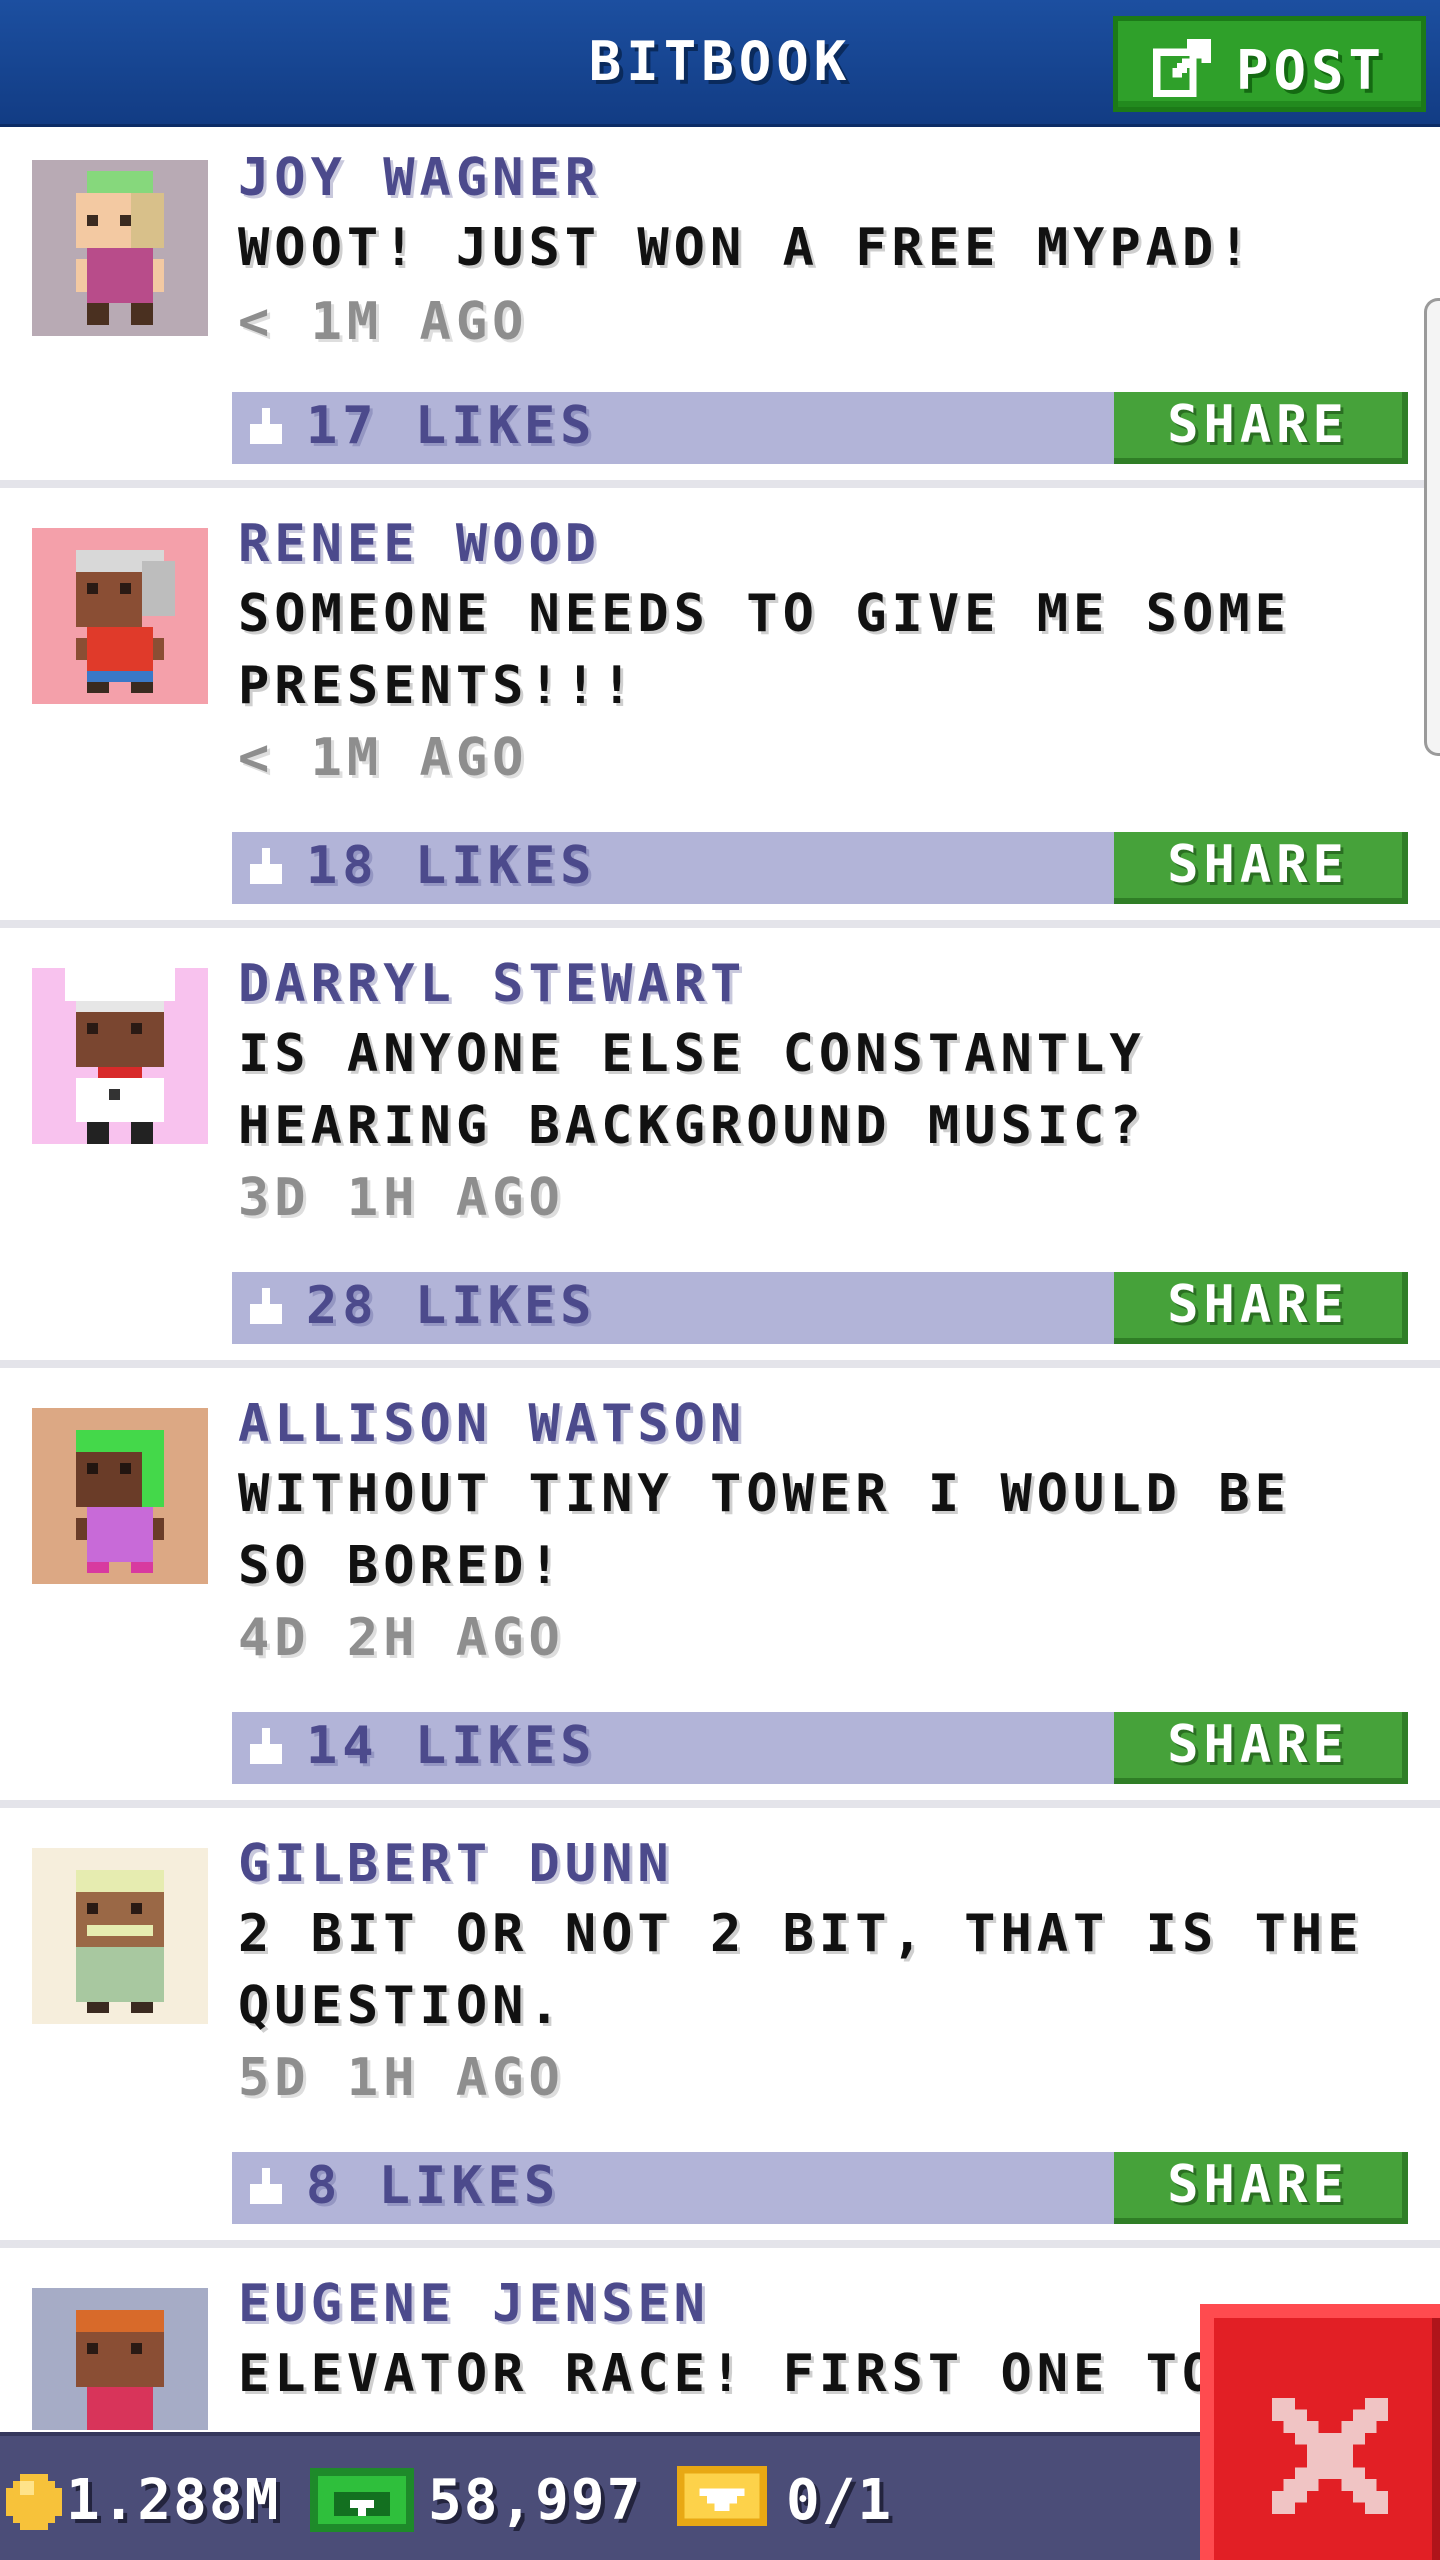 The width and height of the screenshot is (1440, 2560). I want to click on post-time: 4D 2H AGO, so click(401, 1638).